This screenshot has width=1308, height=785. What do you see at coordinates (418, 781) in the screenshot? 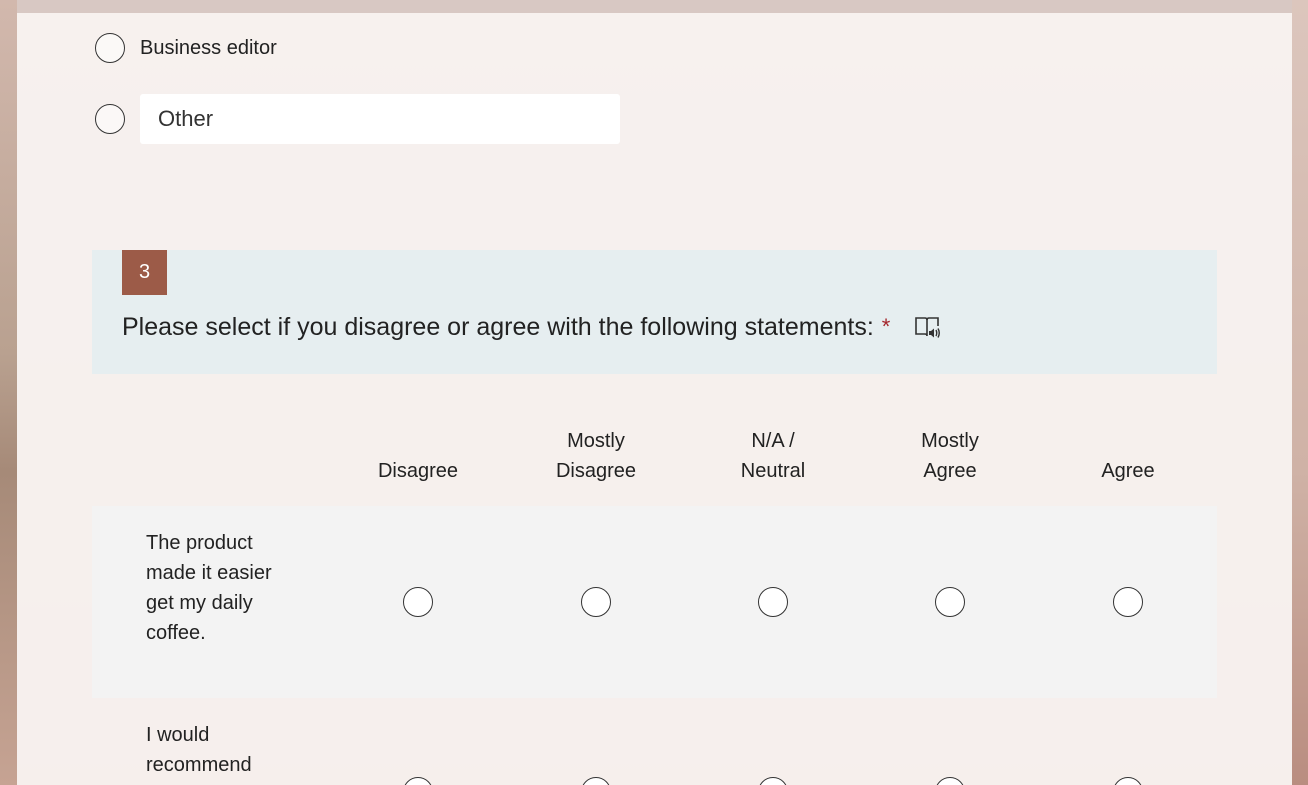
I see `radio-row2-disagree` at bounding box center [418, 781].